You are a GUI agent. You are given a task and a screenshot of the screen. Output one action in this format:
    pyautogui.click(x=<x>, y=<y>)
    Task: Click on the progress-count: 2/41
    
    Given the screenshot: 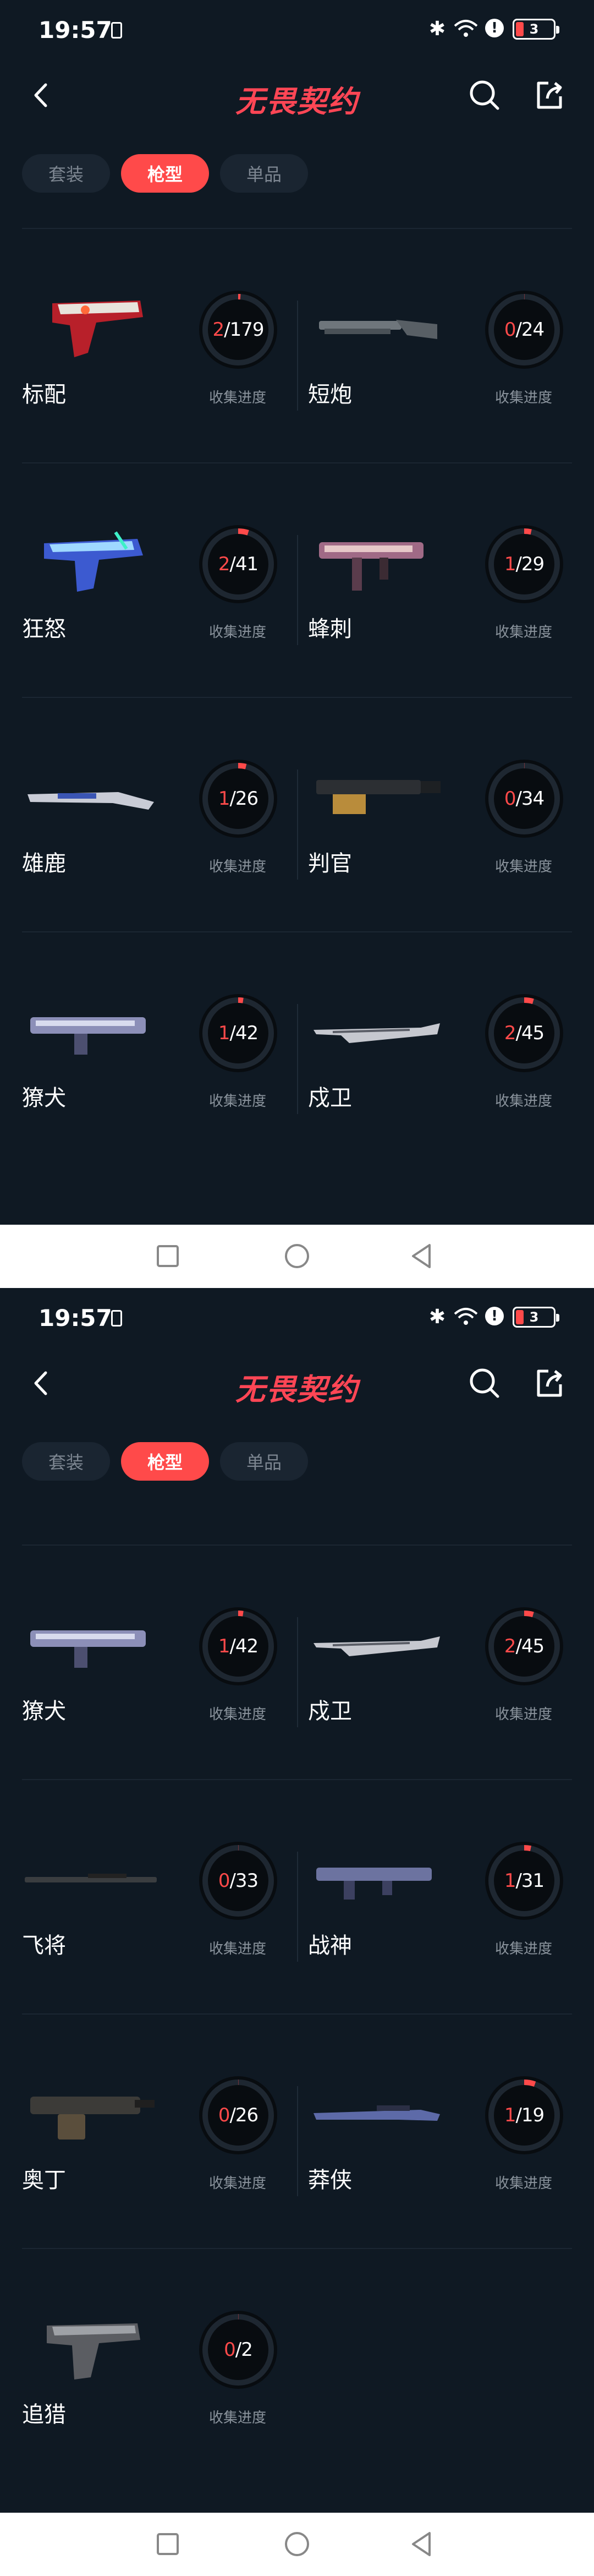 What is the action you would take?
    pyautogui.click(x=238, y=564)
    